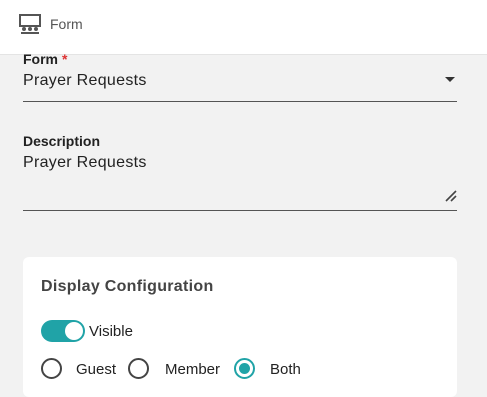 The width and height of the screenshot is (487, 397). Describe the element at coordinates (74, 331) in the screenshot. I see `toggle-knob` at that location.